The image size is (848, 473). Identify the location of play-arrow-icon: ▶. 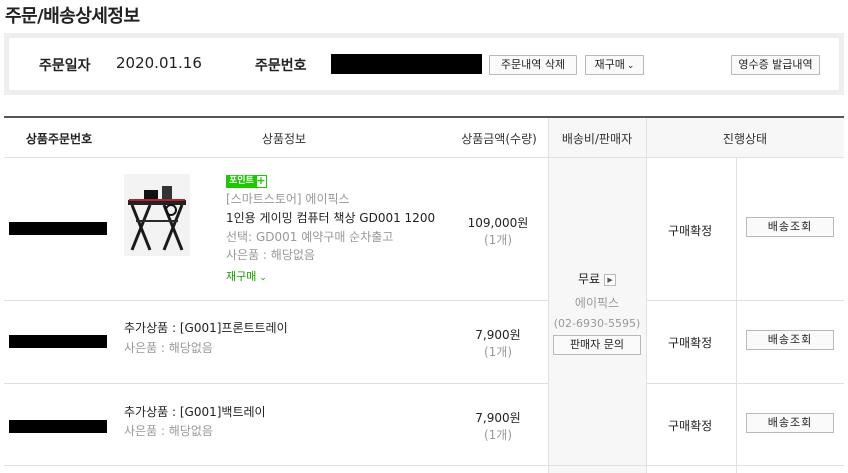
(610, 280).